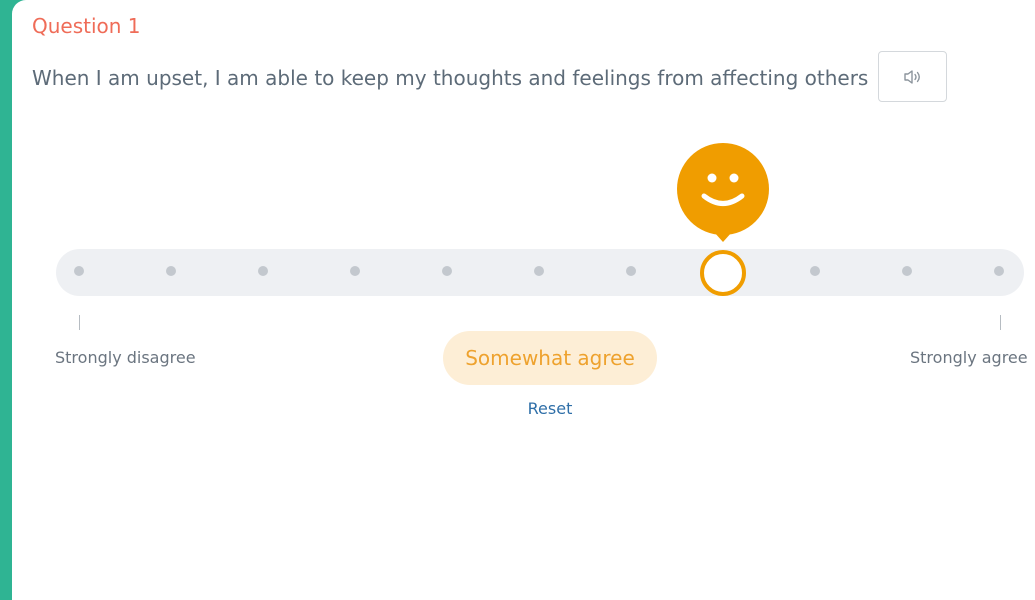  What do you see at coordinates (550, 408) in the screenshot?
I see `reset-link: Reset` at bounding box center [550, 408].